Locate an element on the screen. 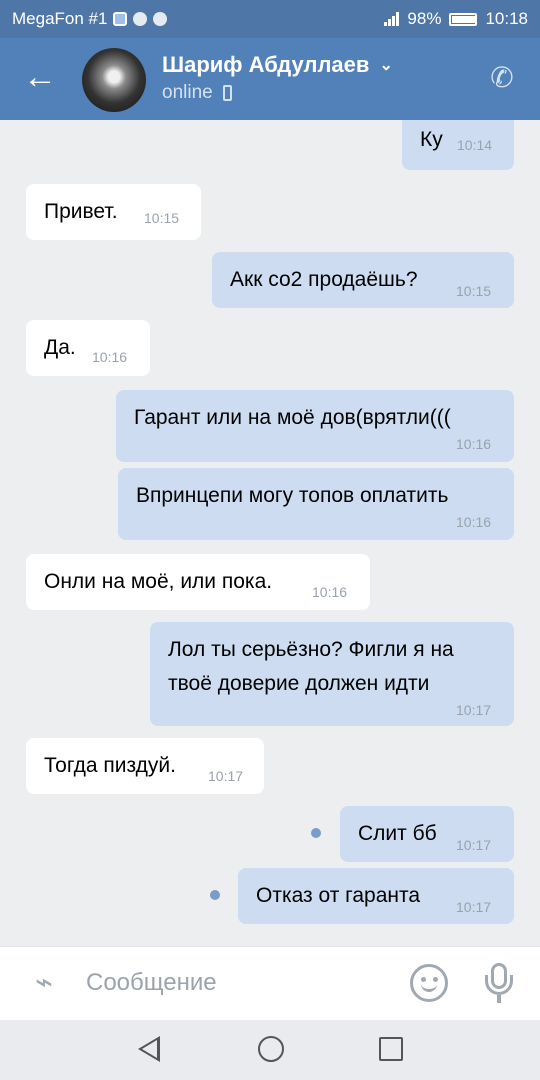  battery-icon is located at coordinates (463, 19).